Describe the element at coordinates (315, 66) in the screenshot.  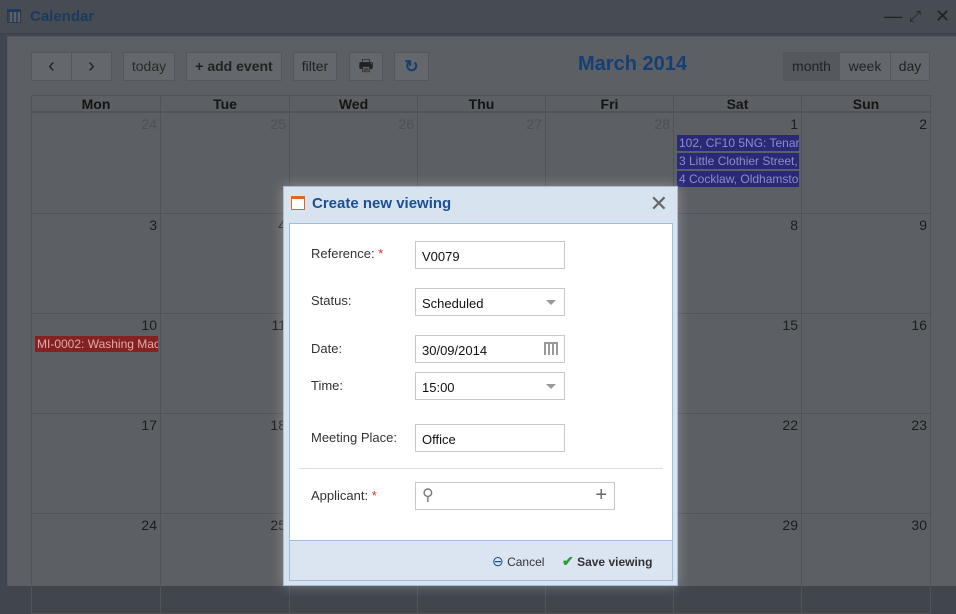
I see `filter-button: filter` at that location.